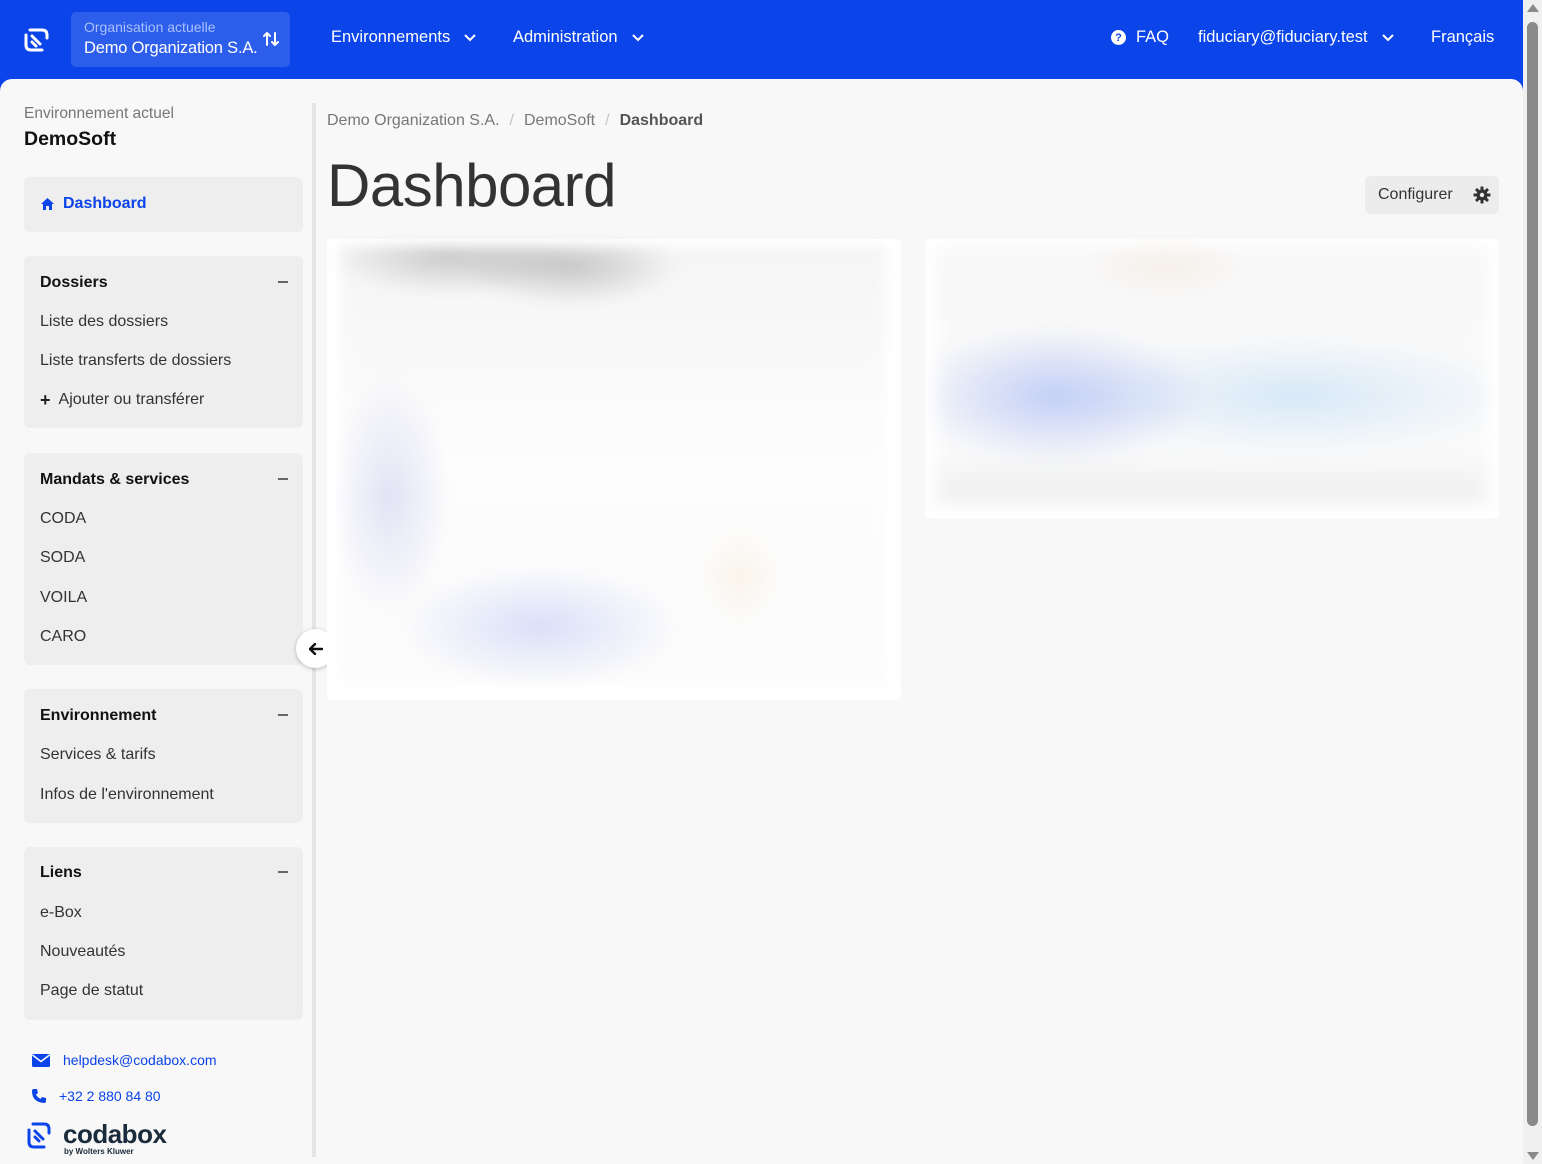  What do you see at coordinates (127, 795) in the screenshot?
I see `sidebar-item-environment-info: Infos de l'environnement` at bounding box center [127, 795].